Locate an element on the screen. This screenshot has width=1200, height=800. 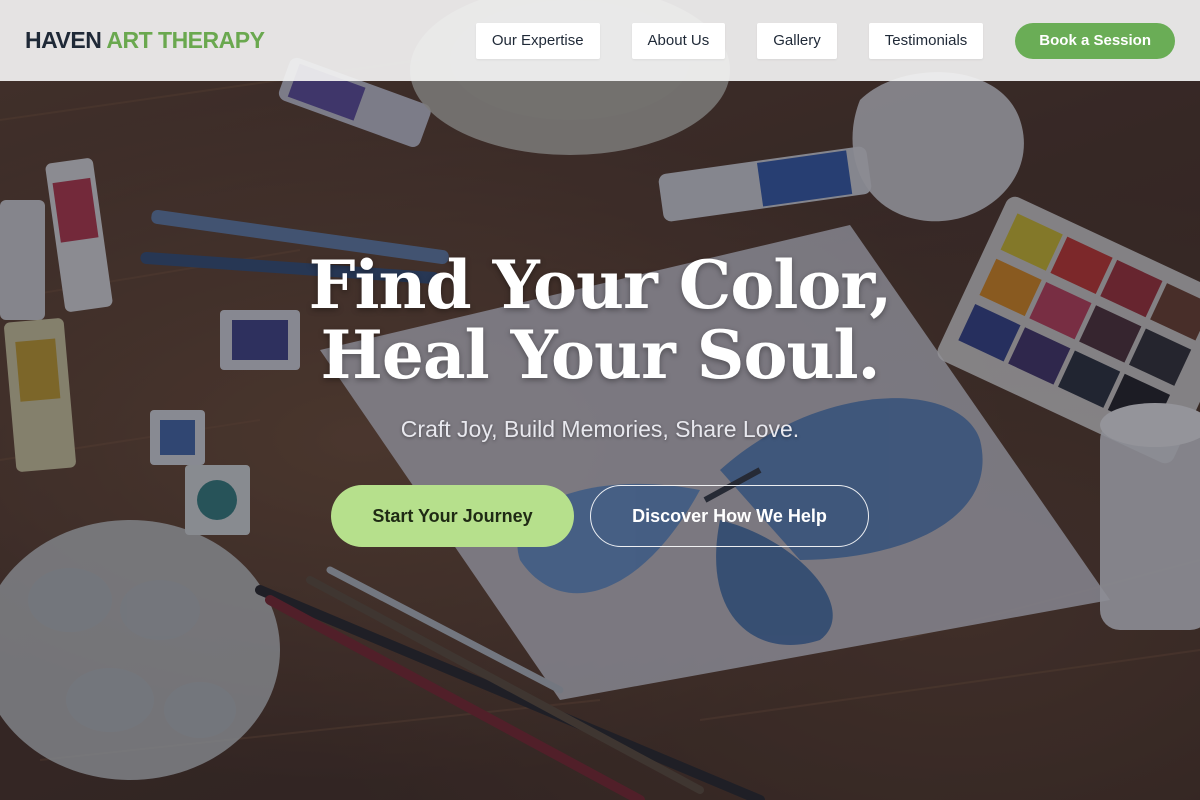
nav-link-gallery: Gallery is located at coordinates (797, 40).